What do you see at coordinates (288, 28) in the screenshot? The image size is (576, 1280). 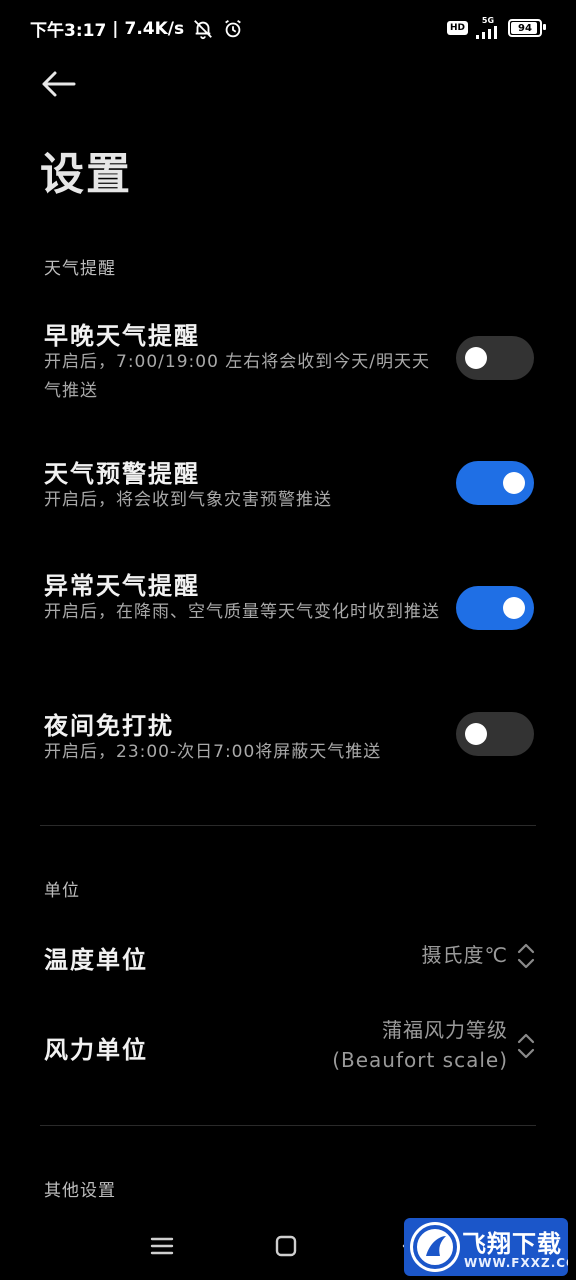 I see `status-bar: 下午3:17 | 7.4K/s HD 5G 94` at bounding box center [288, 28].